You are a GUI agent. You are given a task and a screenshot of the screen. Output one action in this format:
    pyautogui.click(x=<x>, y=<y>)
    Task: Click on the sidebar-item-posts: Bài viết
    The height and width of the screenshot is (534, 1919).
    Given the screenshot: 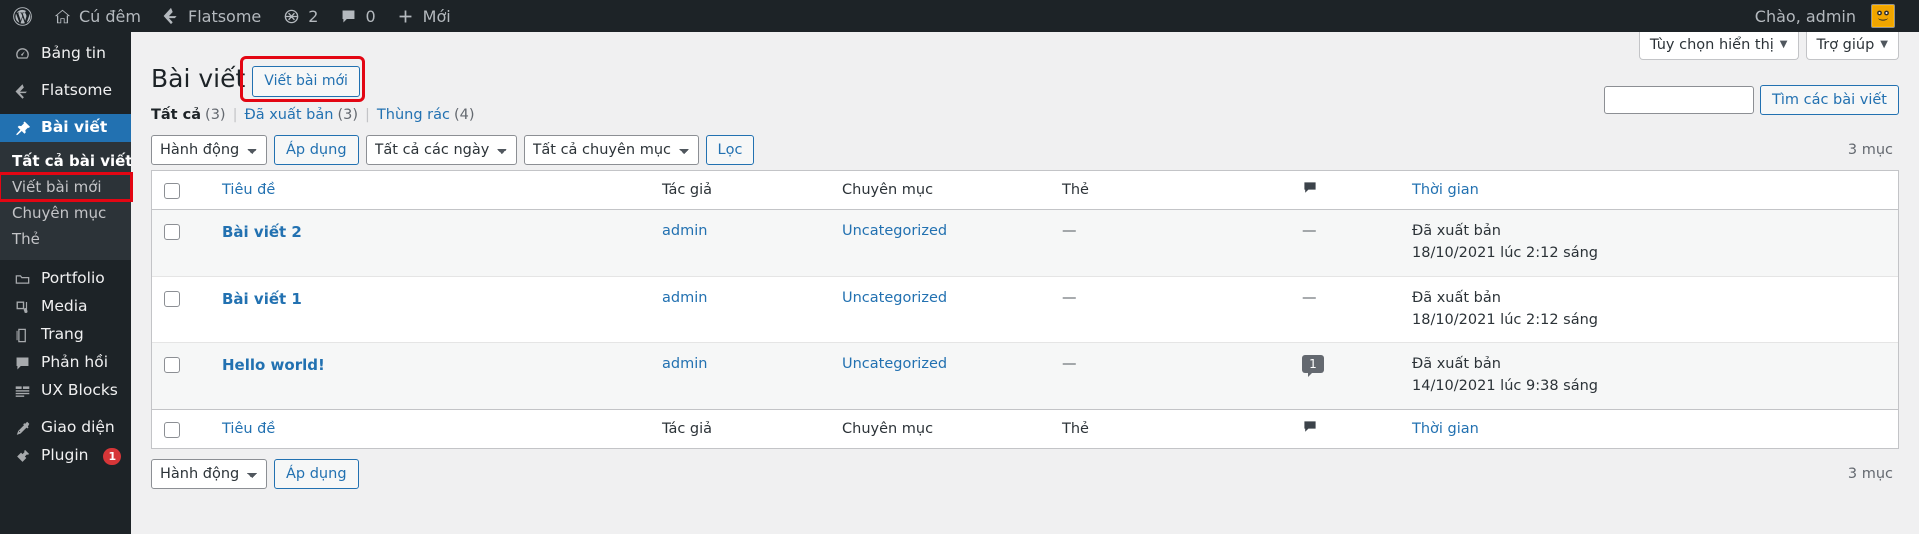 What is the action you would take?
    pyautogui.click(x=69, y=128)
    